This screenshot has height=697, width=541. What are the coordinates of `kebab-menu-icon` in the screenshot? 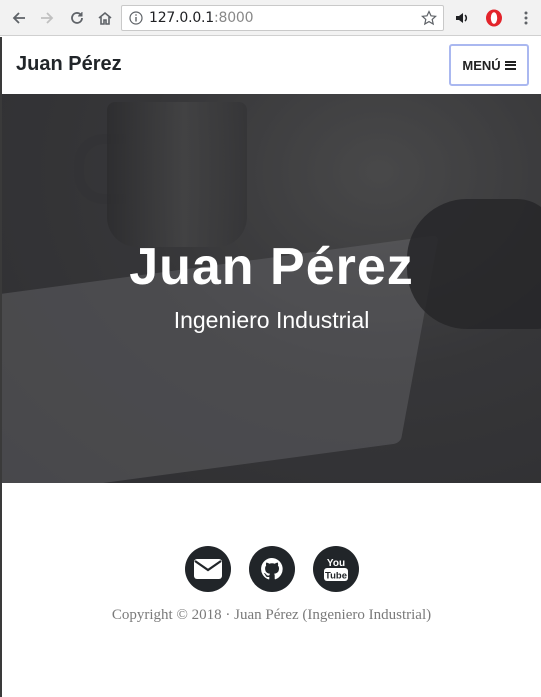 It's located at (526, 18).